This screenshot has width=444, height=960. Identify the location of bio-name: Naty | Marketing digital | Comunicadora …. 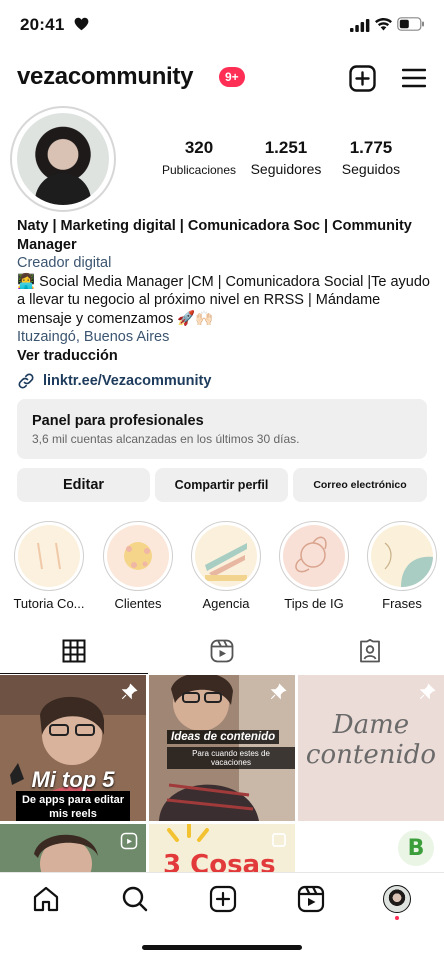
(214, 235).